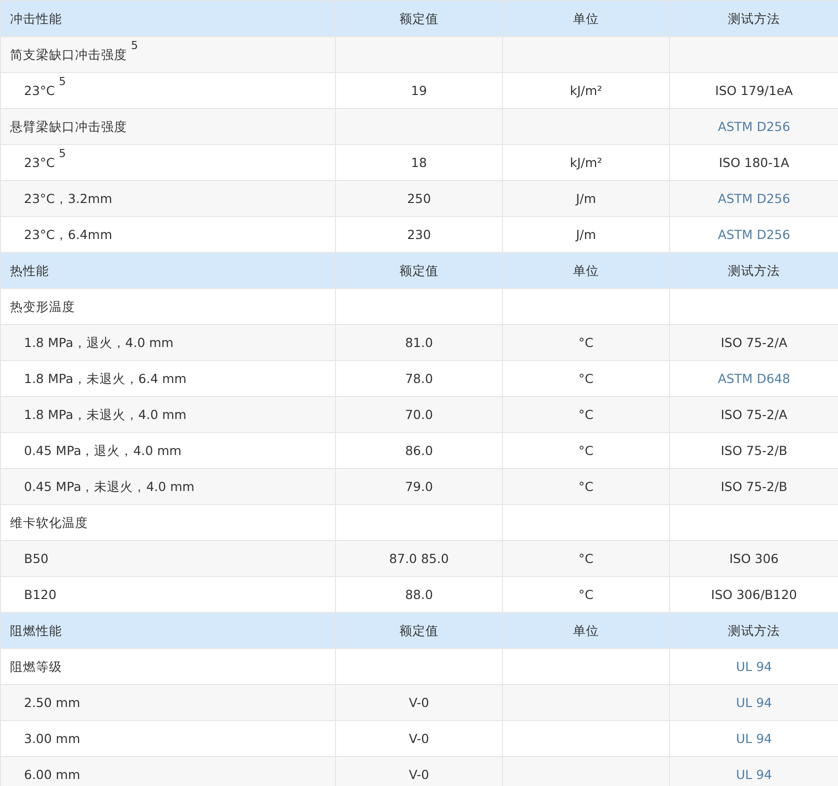  Describe the element at coordinates (29, 271) in the screenshot. I see `column-header: 热性能` at that location.